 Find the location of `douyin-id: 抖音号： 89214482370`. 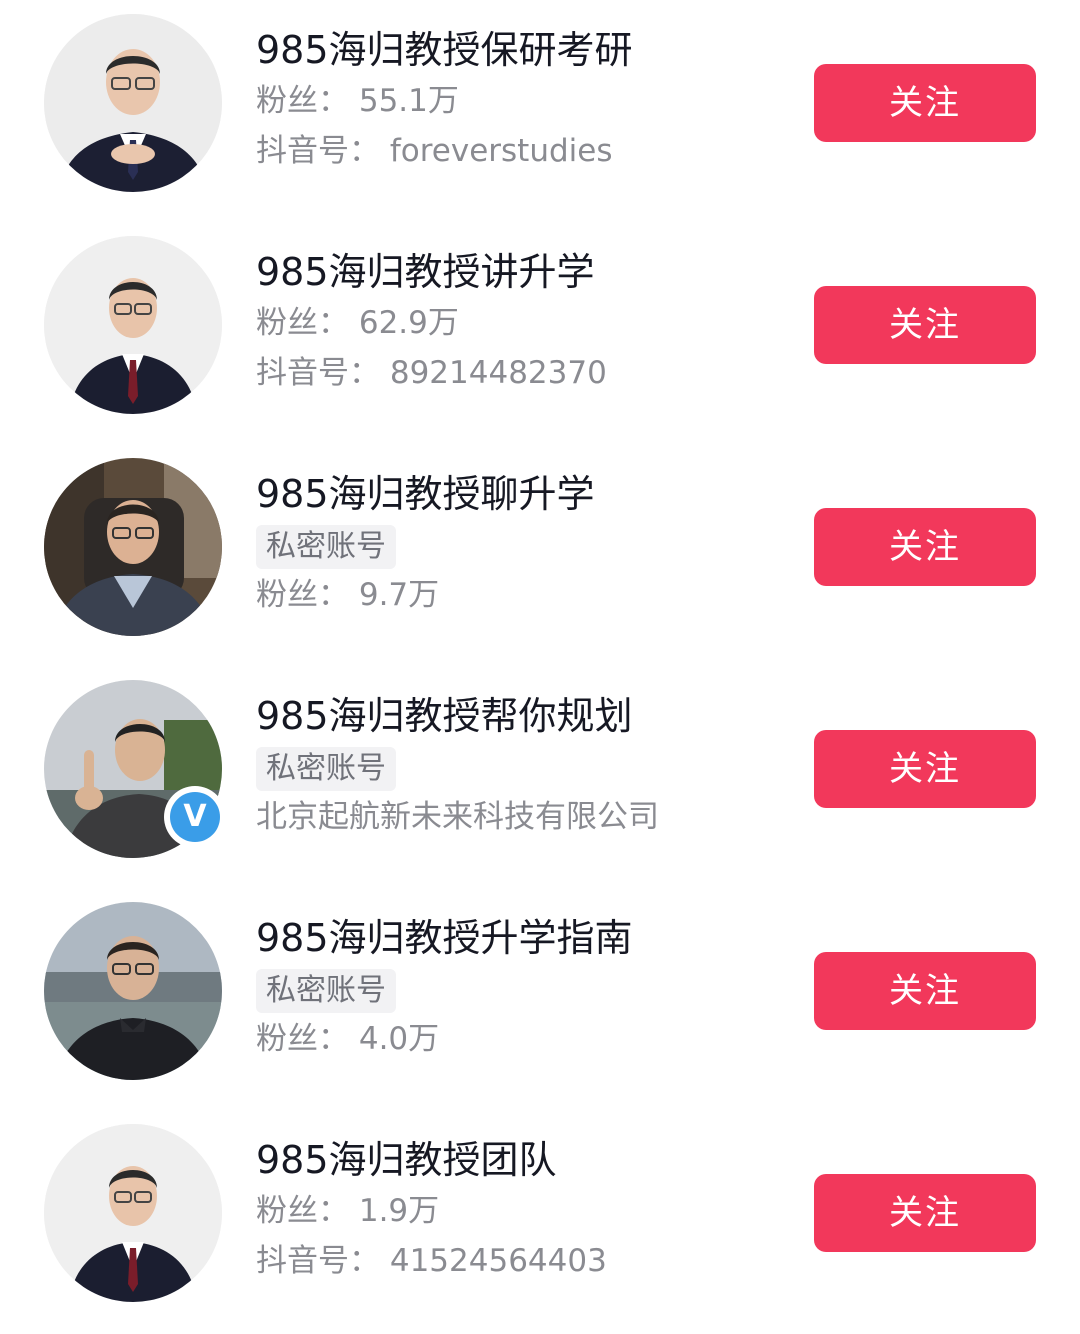

douyin-id: 抖音号： 89214482370 is located at coordinates (431, 373).